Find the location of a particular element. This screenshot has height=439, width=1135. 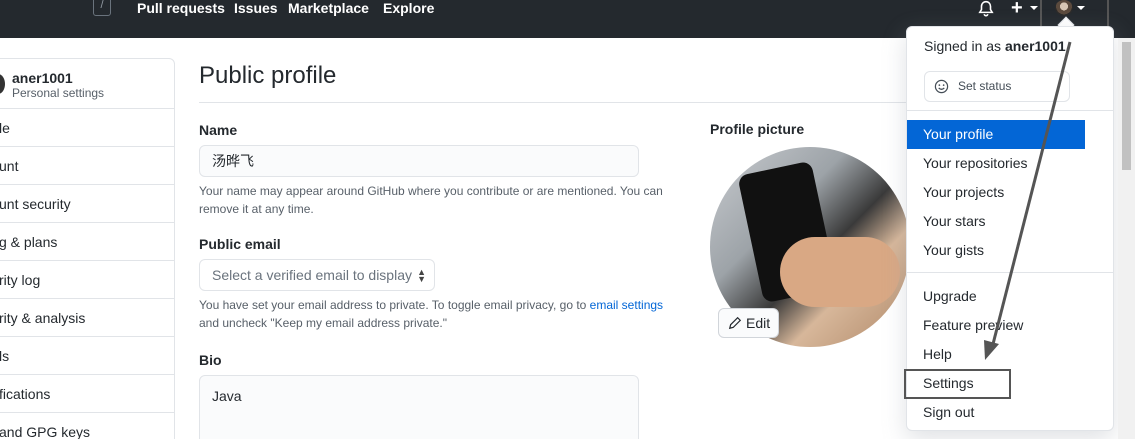

annotation-arrow is located at coordinates (1028, 200).